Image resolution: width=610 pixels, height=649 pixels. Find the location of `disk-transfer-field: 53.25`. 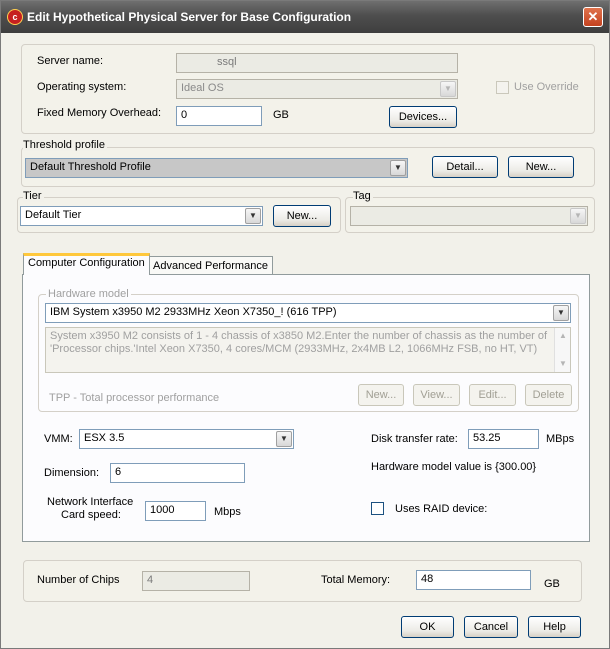

disk-transfer-field: 53.25 is located at coordinates (503, 439).